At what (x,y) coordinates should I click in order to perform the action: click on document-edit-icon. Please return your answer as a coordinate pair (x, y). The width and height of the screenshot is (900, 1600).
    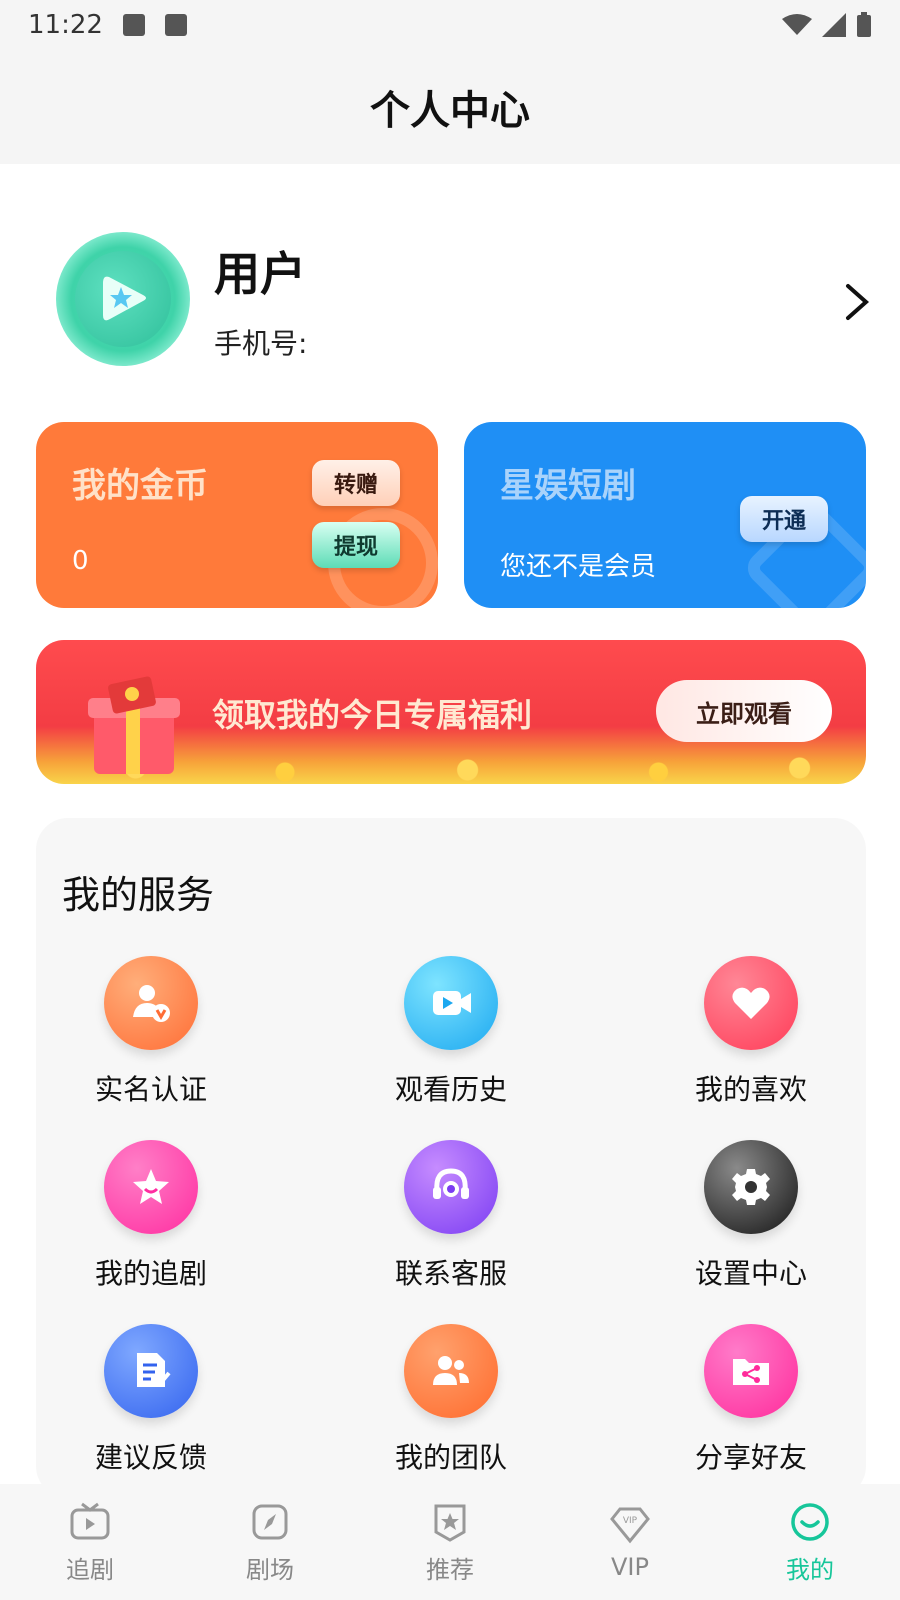
    Looking at the image, I should click on (151, 1371).